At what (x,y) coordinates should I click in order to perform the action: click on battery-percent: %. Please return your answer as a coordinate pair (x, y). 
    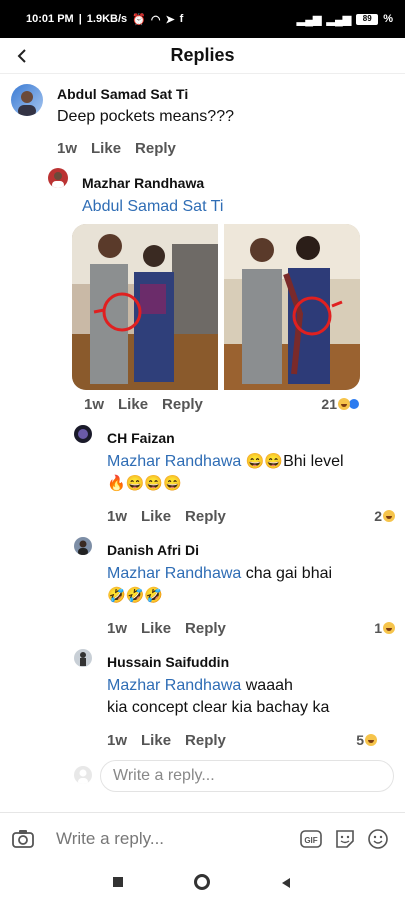
    Looking at the image, I should click on (388, 19).